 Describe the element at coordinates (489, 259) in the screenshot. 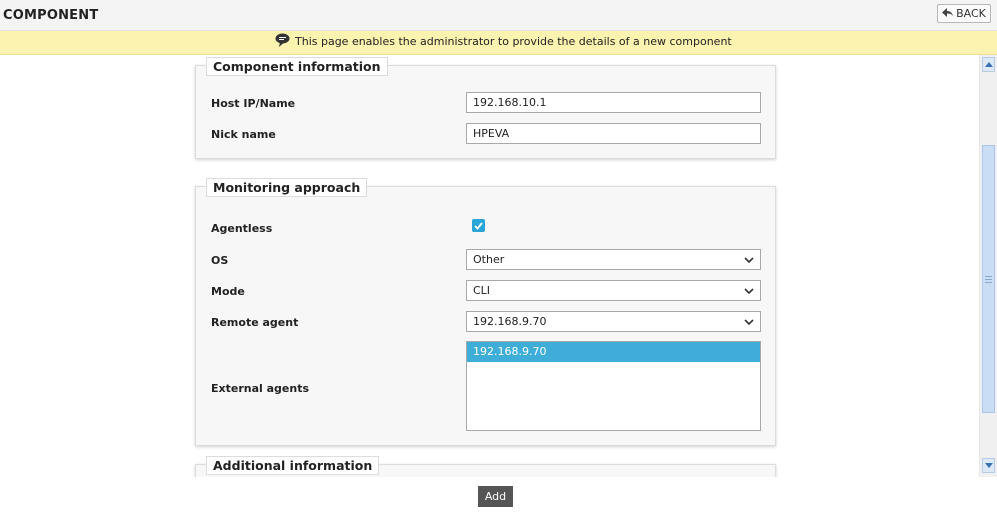

I see `os-select-value: Other` at that location.